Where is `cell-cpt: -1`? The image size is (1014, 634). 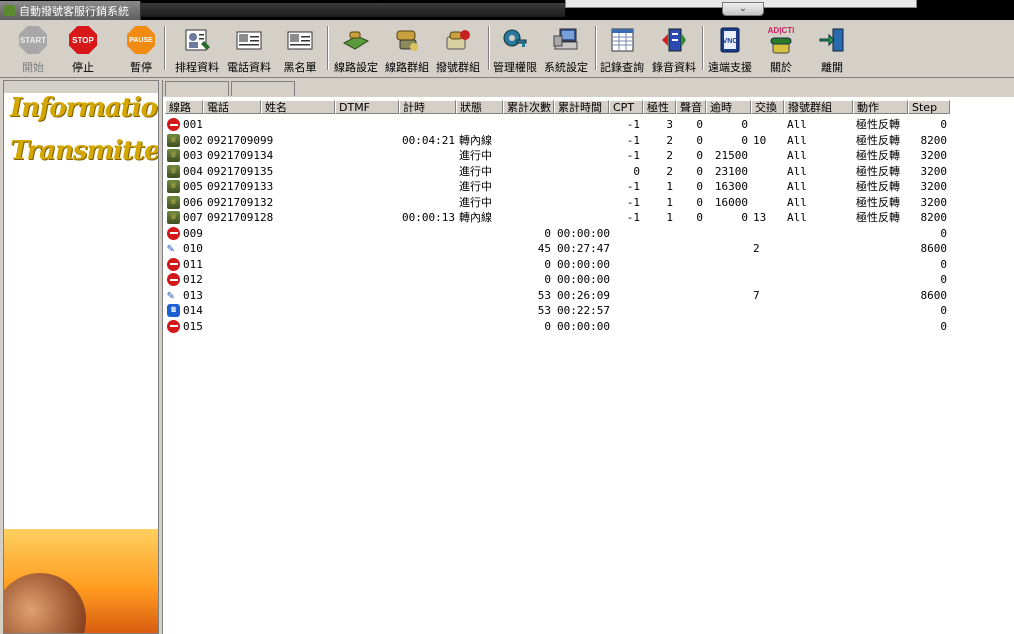
cell-cpt: -1 is located at coordinates (633, 140).